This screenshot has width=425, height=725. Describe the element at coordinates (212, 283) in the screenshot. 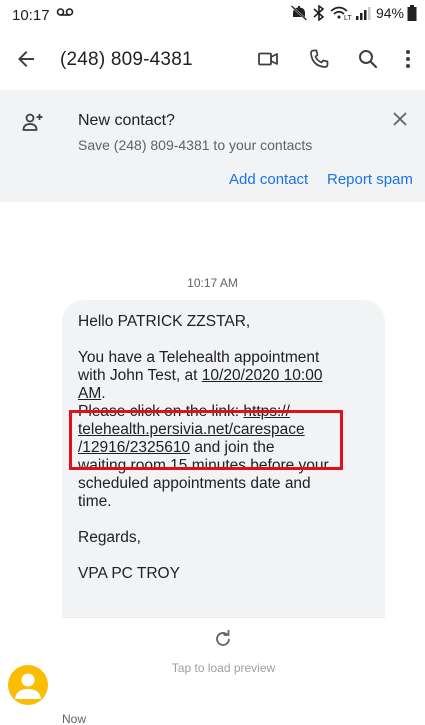

I see `message-timestamp: 10:17 AM` at that location.